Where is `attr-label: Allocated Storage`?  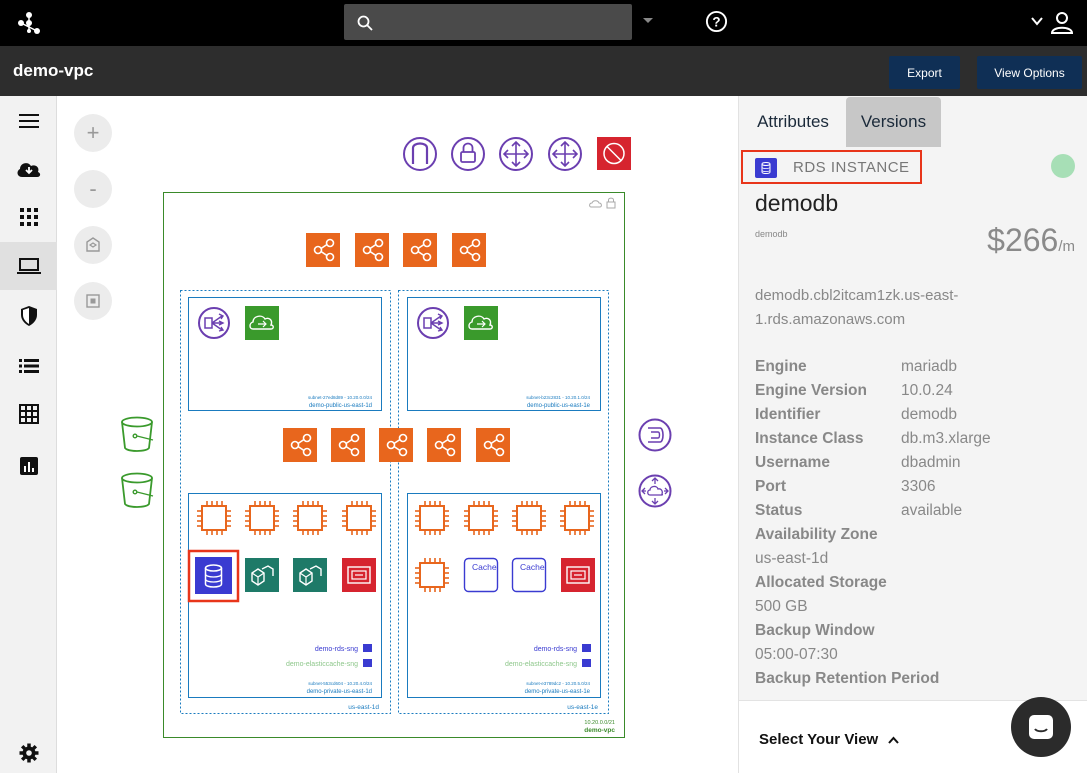
attr-label: Allocated Storage is located at coordinates (821, 582).